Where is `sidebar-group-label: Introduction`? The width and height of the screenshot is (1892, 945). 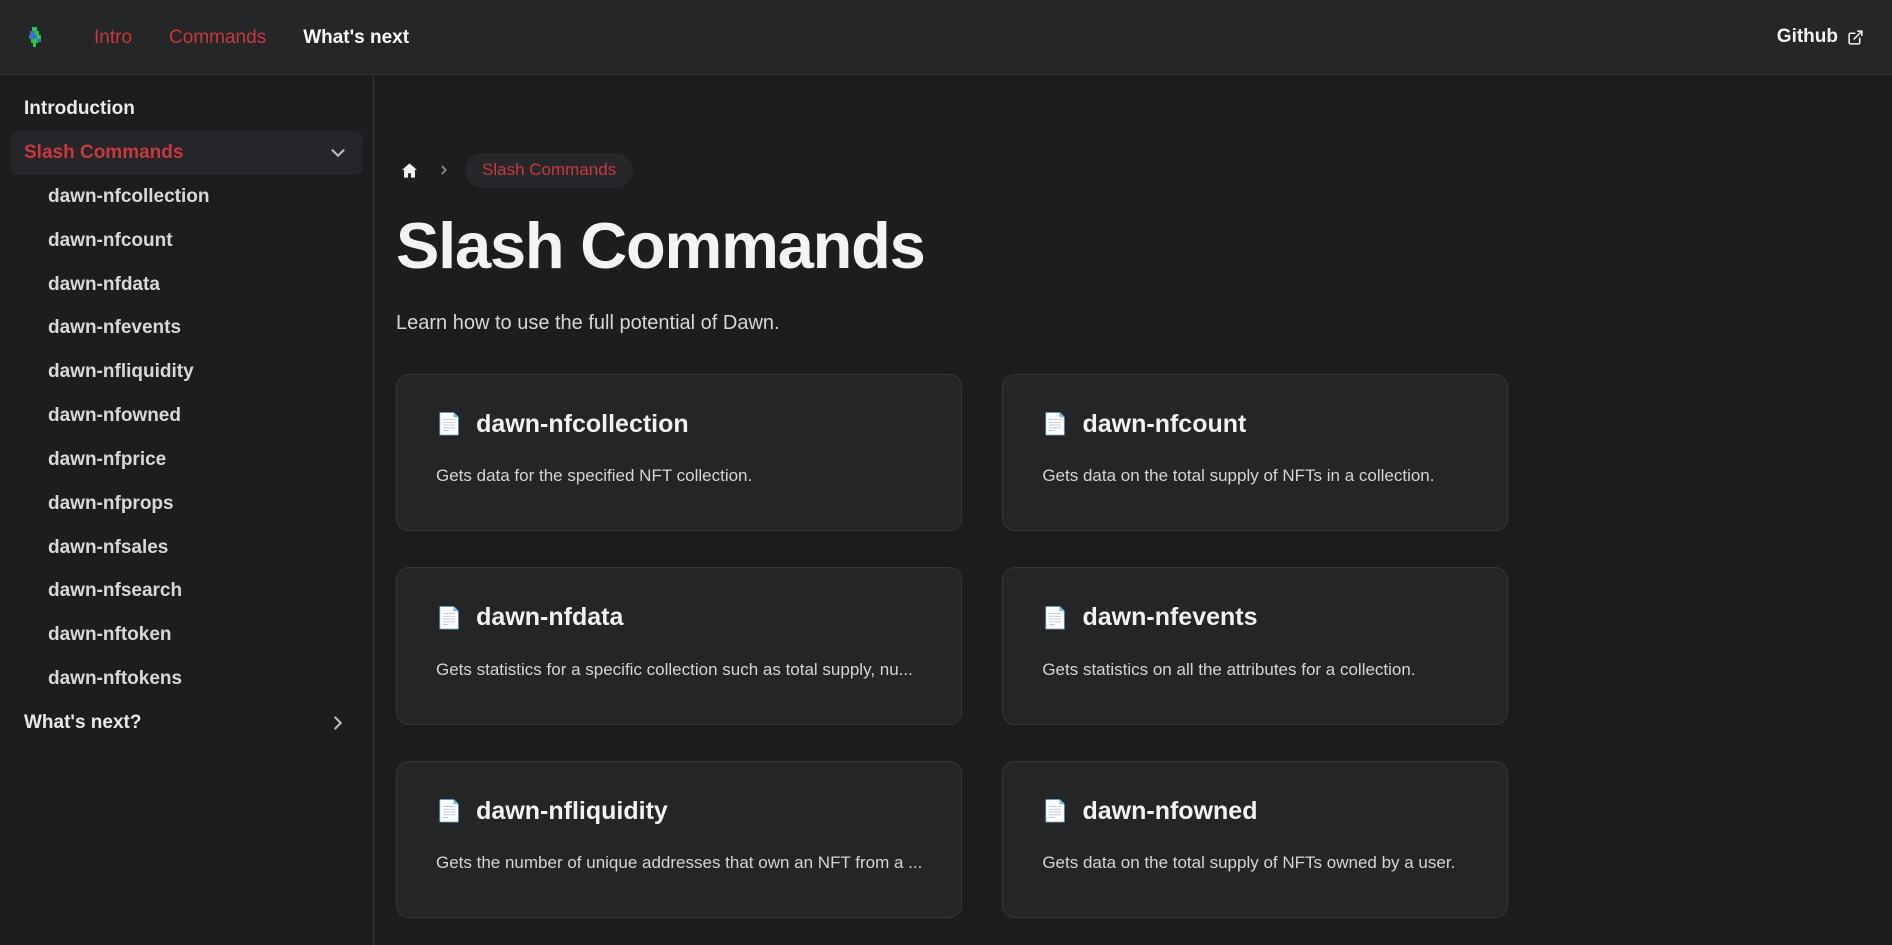 sidebar-group-label: Introduction is located at coordinates (79, 108).